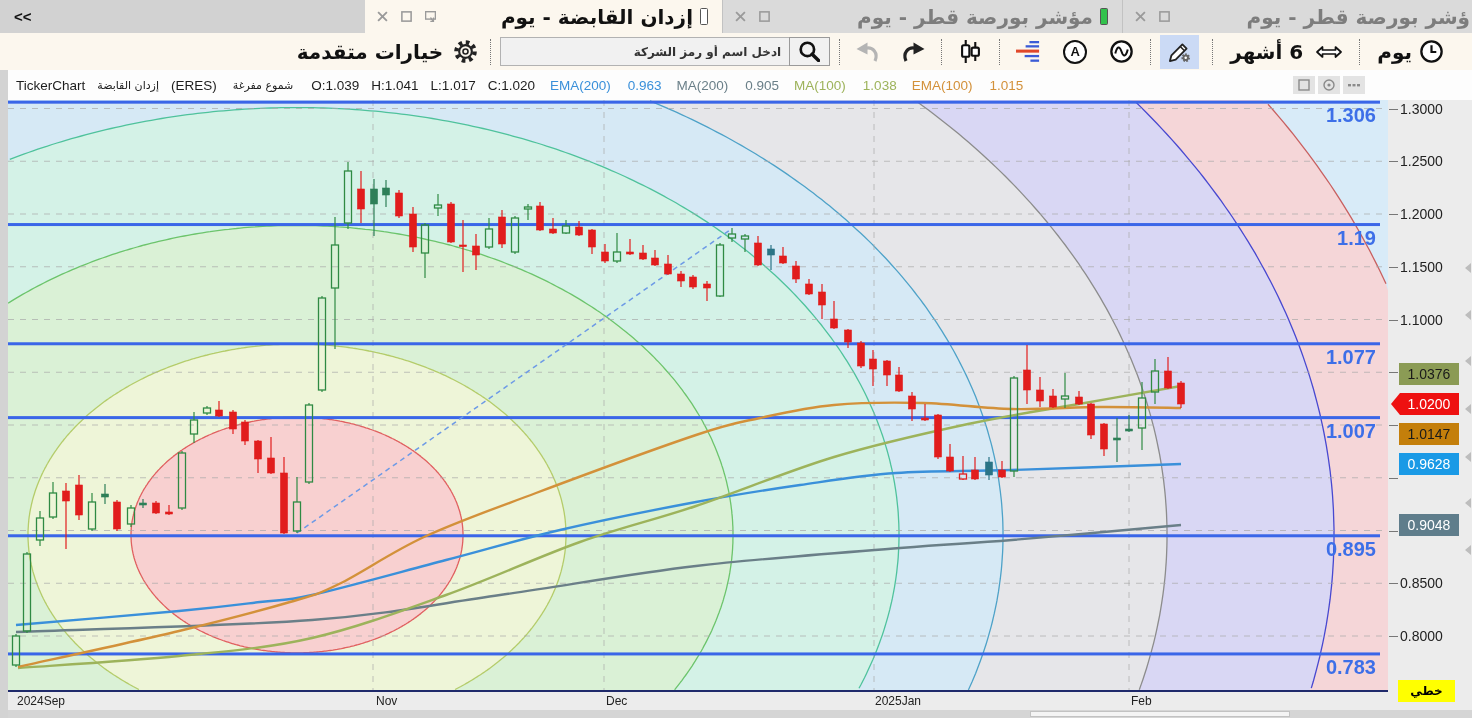 The width and height of the screenshot is (1472, 718). What do you see at coordinates (1029, 51) in the screenshot?
I see `horizontal-bars-icon` at bounding box center [1029, 51].